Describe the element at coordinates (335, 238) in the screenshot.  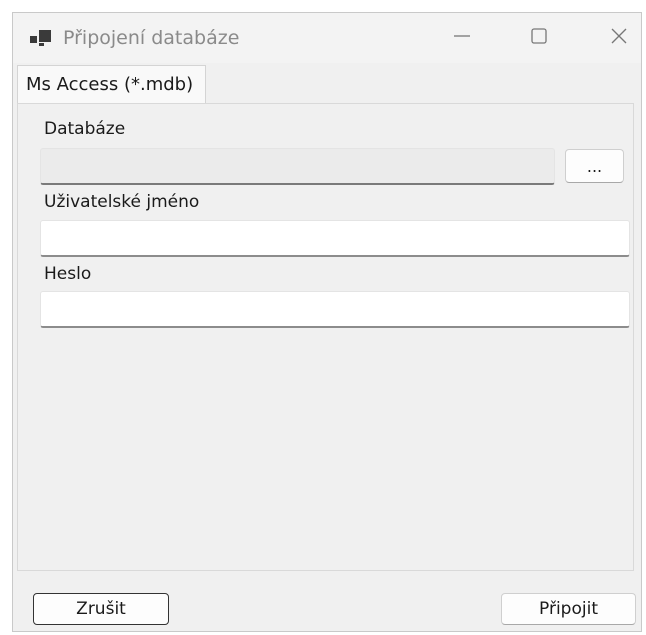
I see `username-field` at that location.